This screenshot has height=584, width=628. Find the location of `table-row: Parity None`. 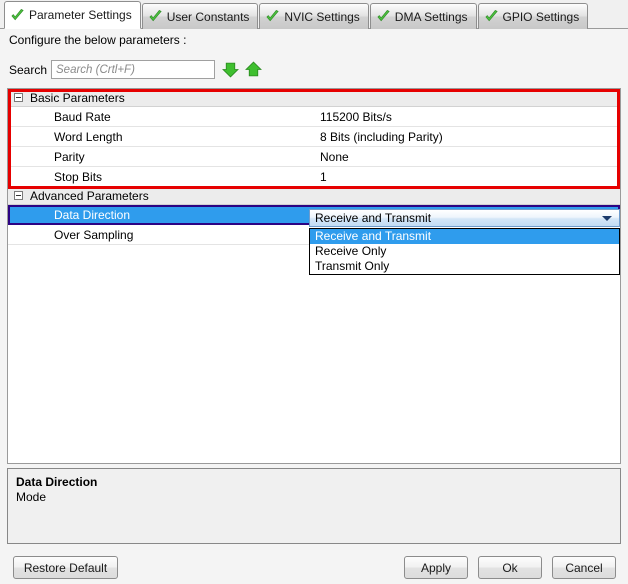

table-row: Parity None is located at coordinates (314, 157).